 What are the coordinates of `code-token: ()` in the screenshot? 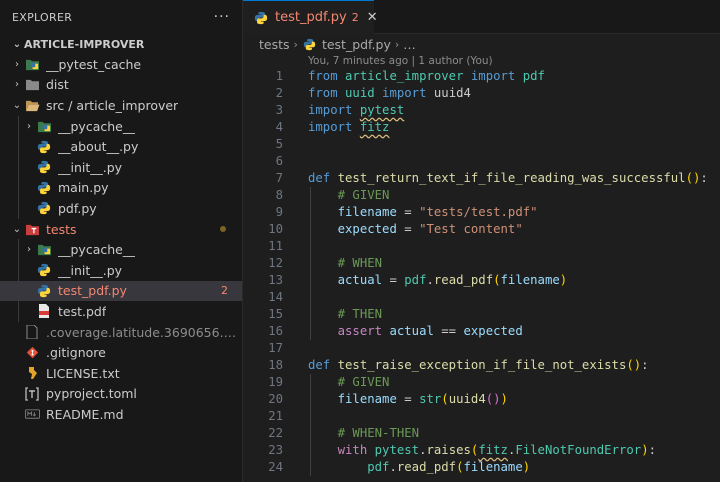 It's located at (634, 365).